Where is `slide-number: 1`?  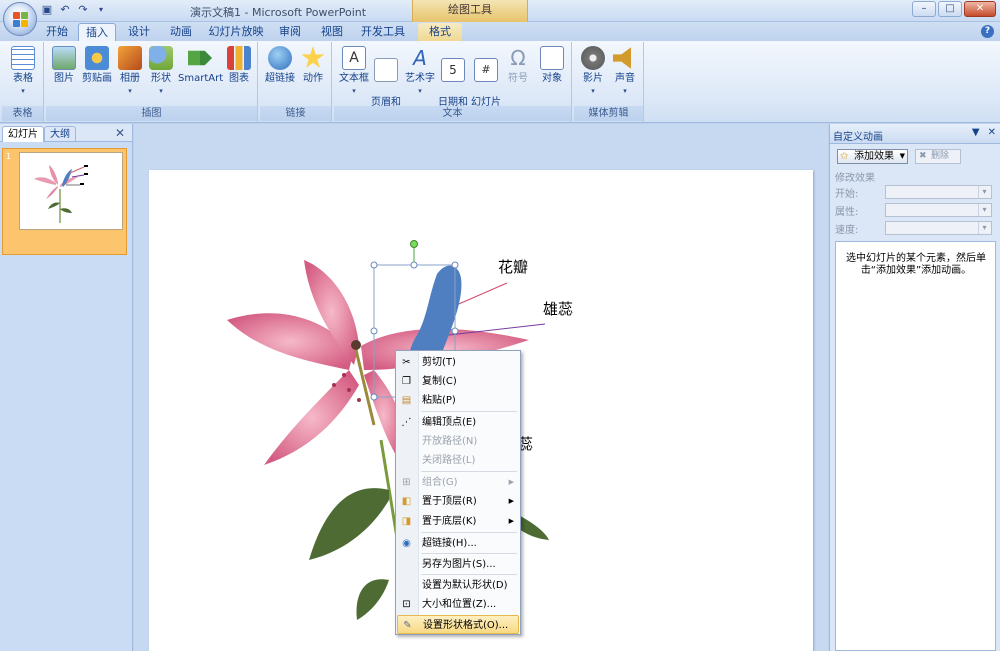 slide-number: 1 is located at coordinates (9, 156).